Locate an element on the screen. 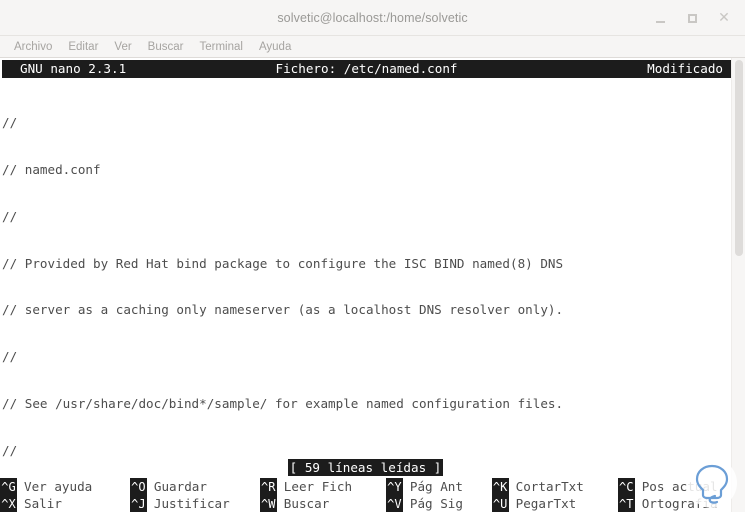 The width and height of the screenshot is (745, 512). window-title: solvetic@localhost:/home/solvetic is located at coordinates (372, 17).